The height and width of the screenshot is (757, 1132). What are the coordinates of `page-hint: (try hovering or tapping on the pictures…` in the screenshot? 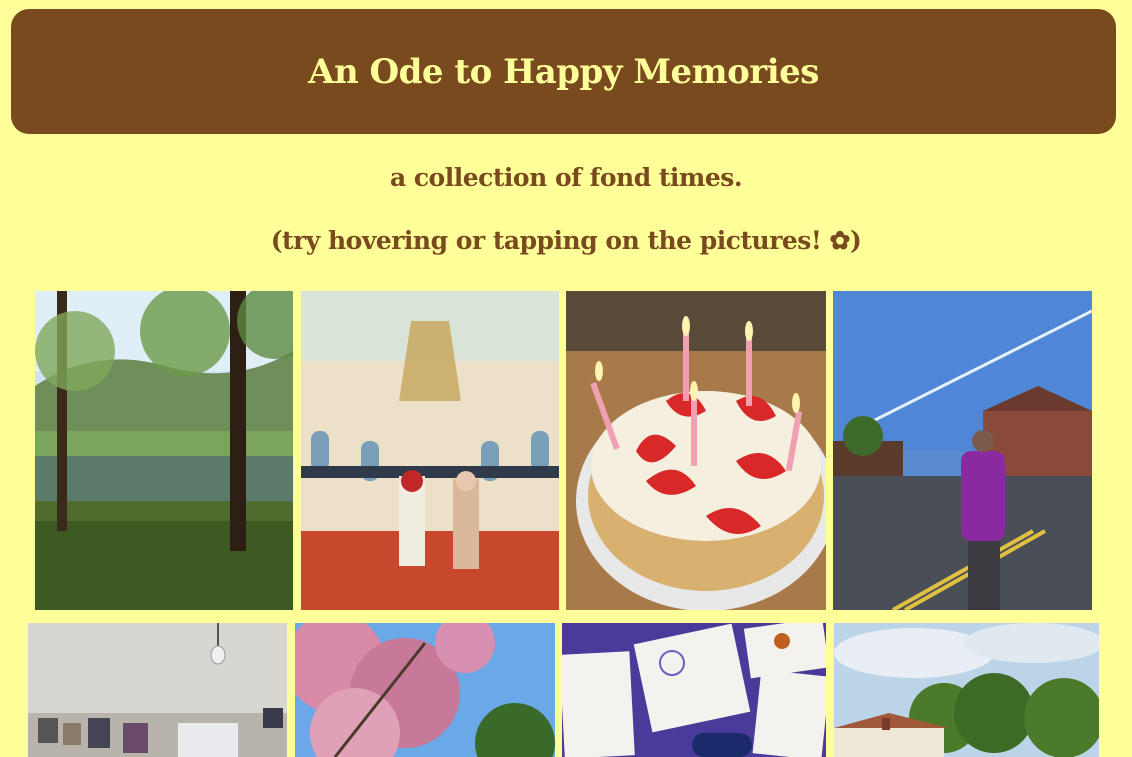 It's located at (566, 240).